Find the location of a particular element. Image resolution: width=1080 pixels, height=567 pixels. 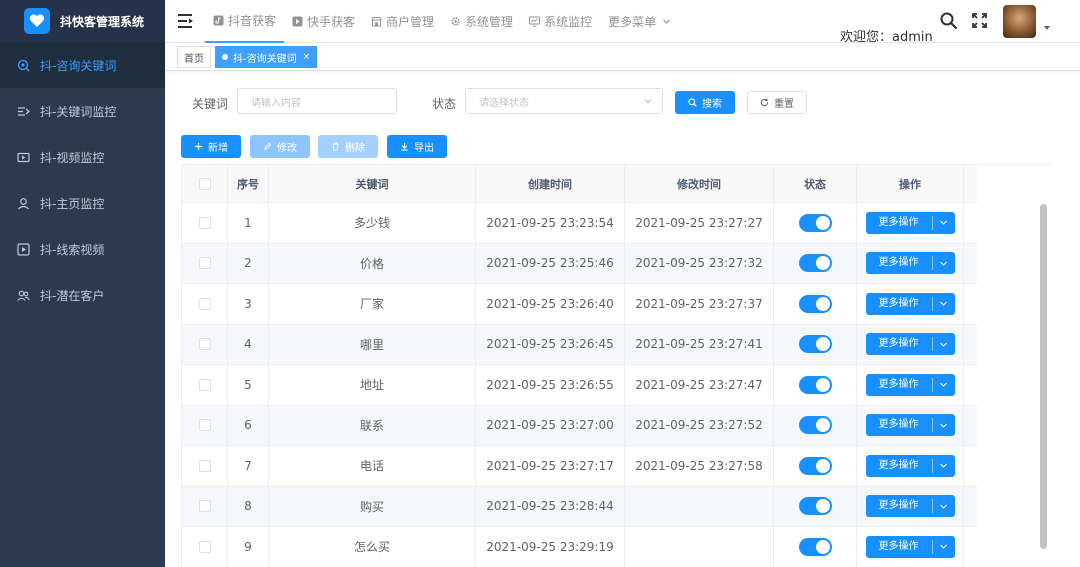

sidebar-item-3: 抖-视频监控 is located at coordinates (82, 157).